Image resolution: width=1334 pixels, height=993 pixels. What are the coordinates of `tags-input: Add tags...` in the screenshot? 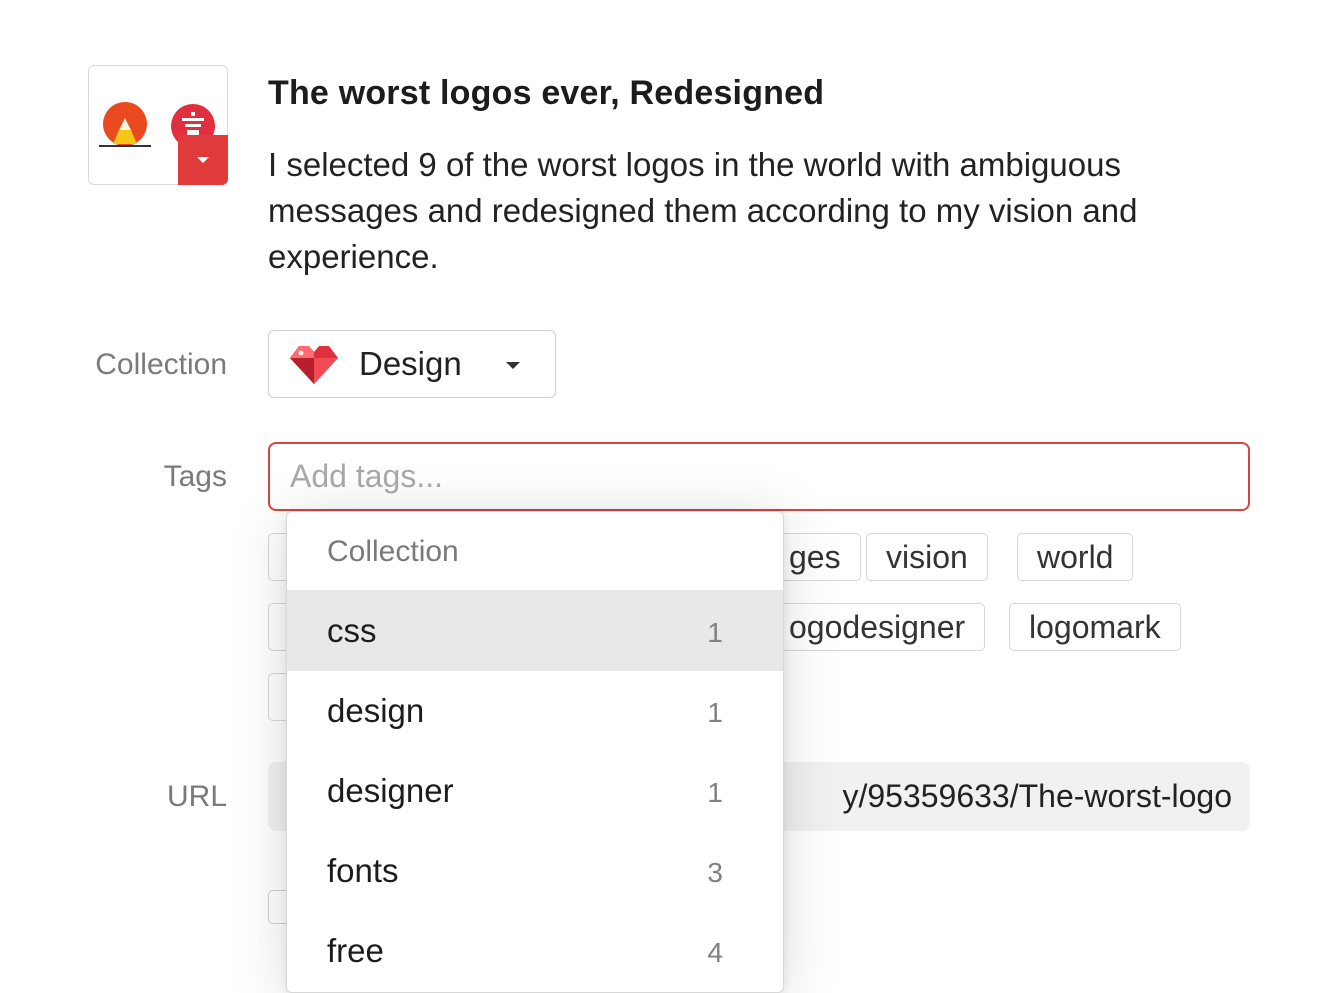 It's located at (759, 476).